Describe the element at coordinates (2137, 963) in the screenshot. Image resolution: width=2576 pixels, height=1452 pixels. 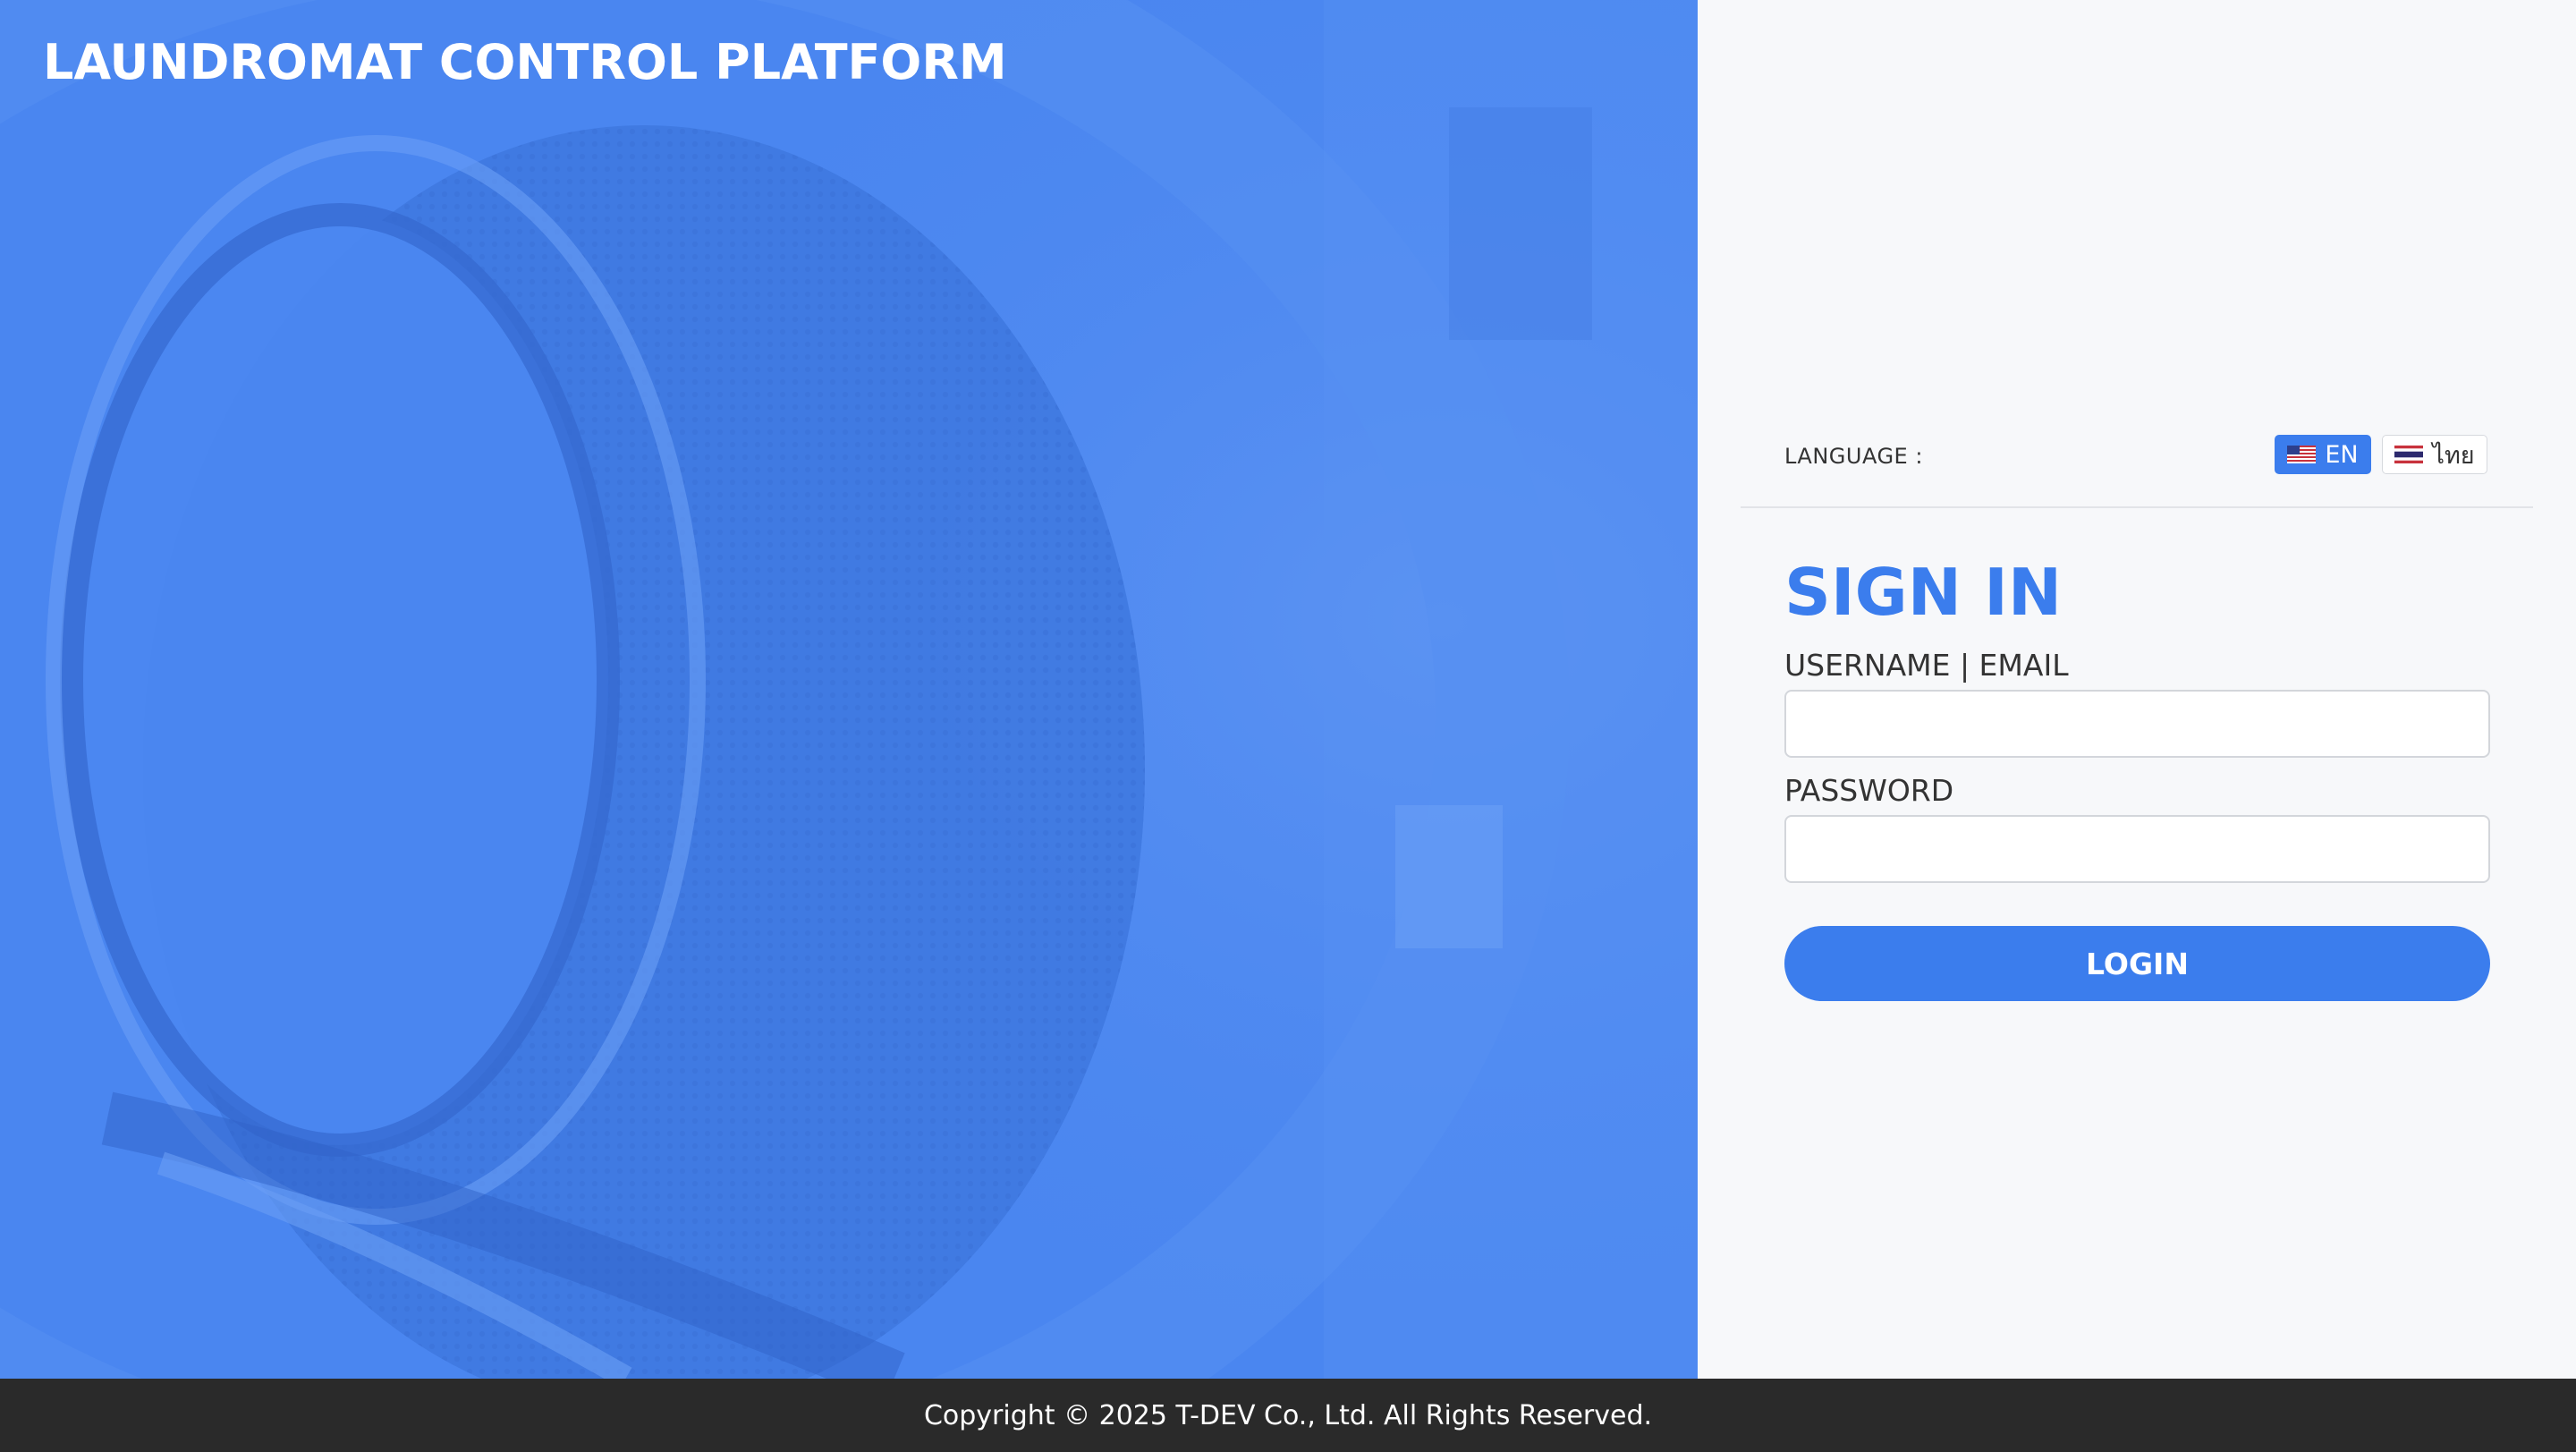
I see `login-button: LOGIN` at that location.